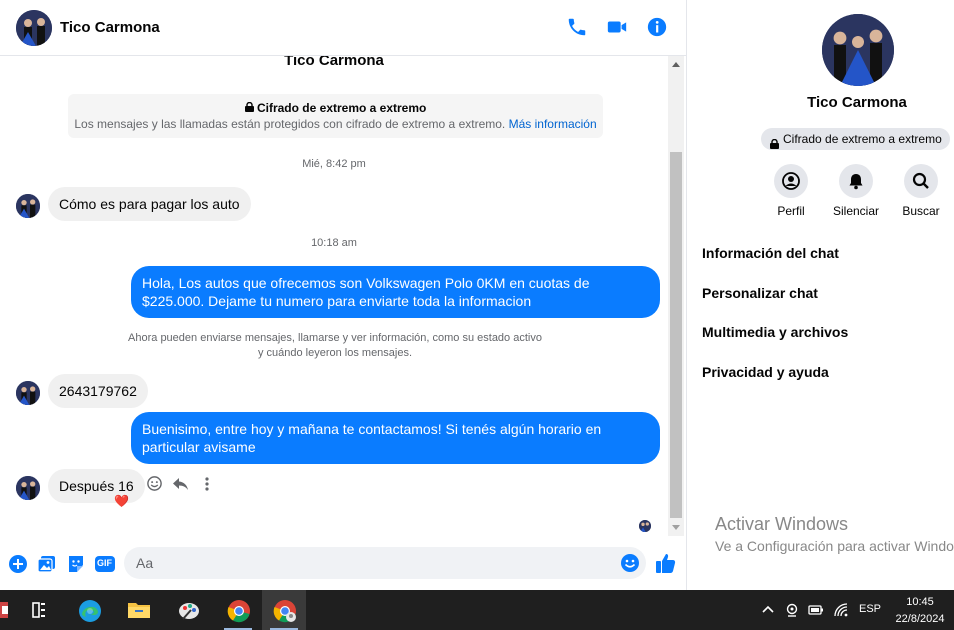  I want to click on wifi-icon, so click(841, 610).